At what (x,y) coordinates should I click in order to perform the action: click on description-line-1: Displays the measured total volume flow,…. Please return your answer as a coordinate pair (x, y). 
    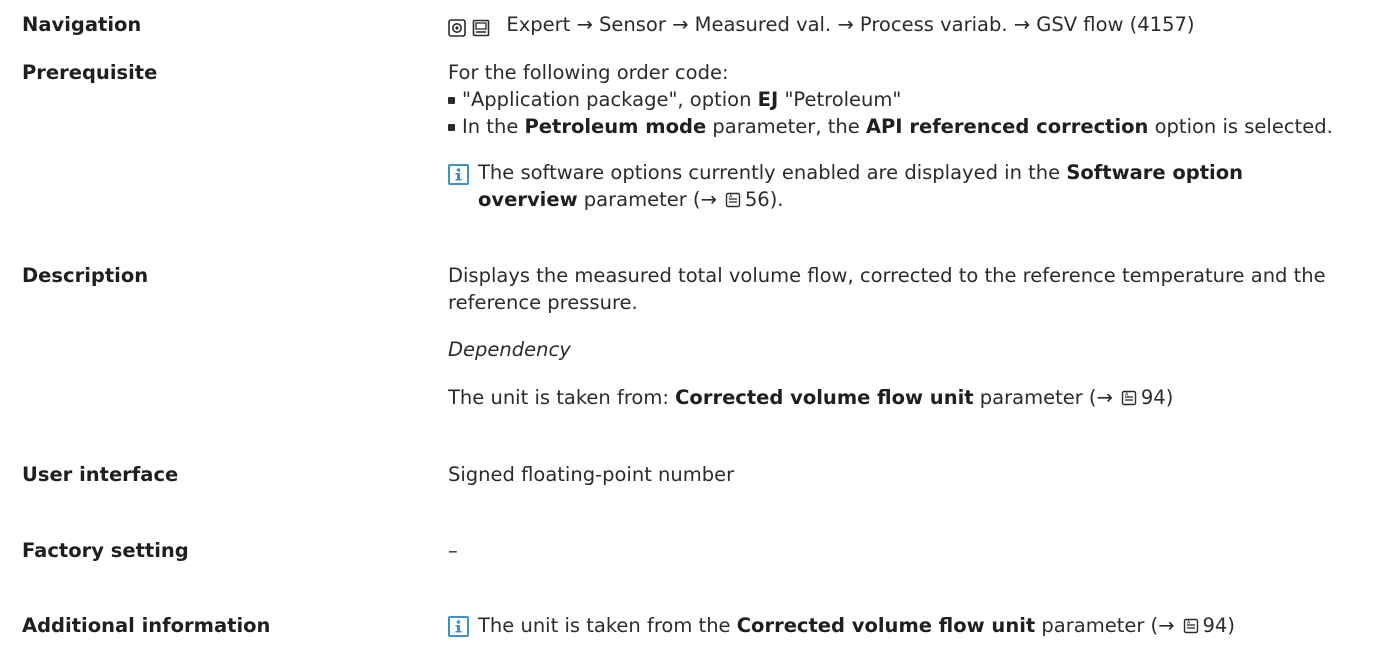
    Looking at the image, I should click on (887, 275).